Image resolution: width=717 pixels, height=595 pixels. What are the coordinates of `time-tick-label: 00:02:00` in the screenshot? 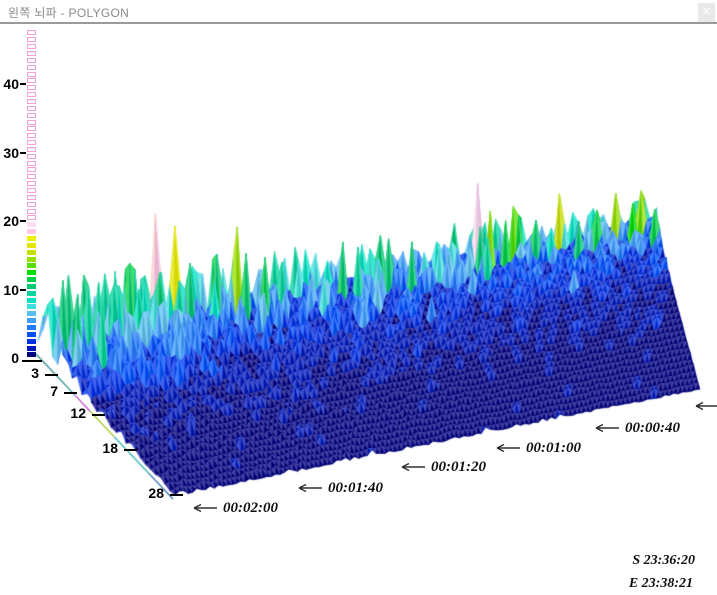 It's located at (250, 508).